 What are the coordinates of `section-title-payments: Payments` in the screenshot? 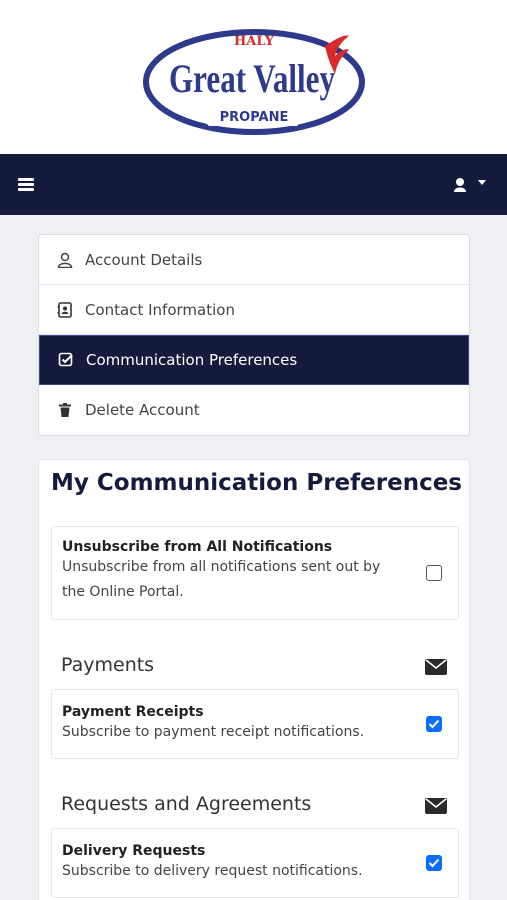 It's located at (108, 665).